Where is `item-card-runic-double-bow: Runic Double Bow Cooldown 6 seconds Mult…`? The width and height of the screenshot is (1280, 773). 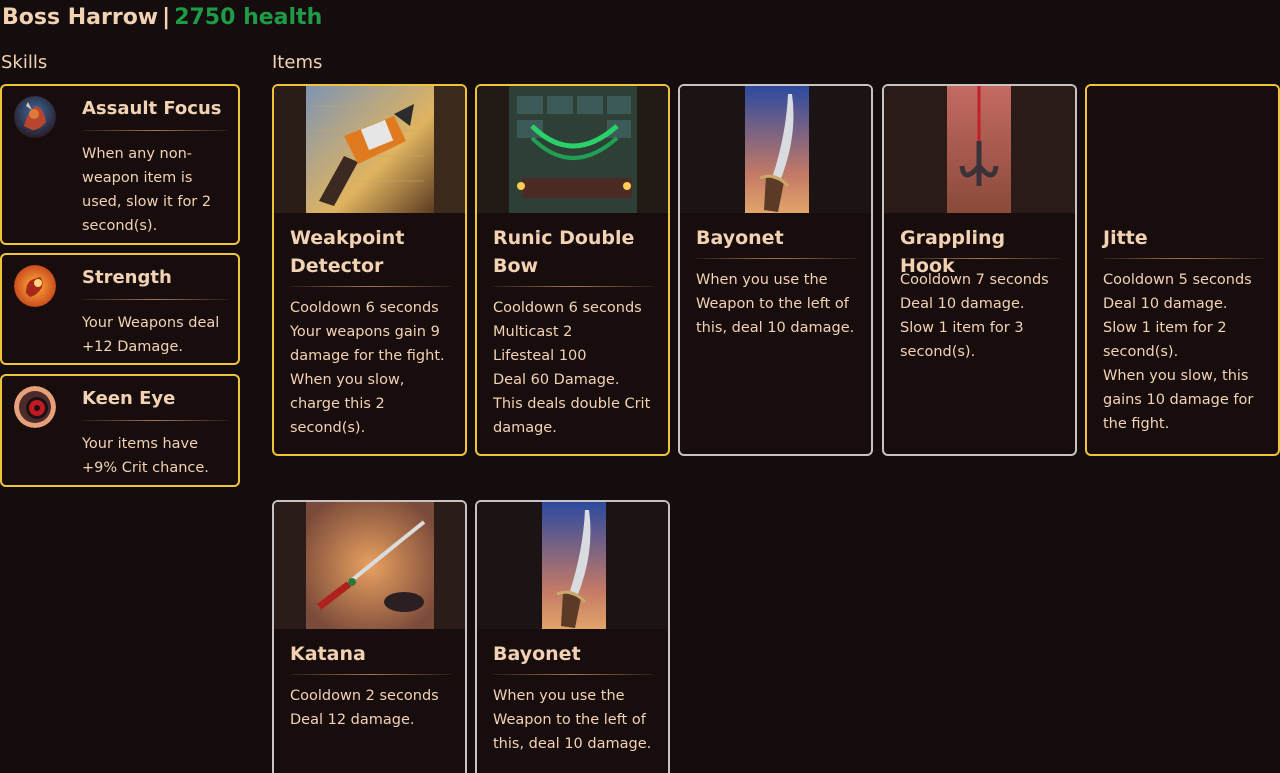
item-card-runic-double-bow: Runic Double Bow Cooldown 6 seconds Mult… is located at coordinates (572, 270).